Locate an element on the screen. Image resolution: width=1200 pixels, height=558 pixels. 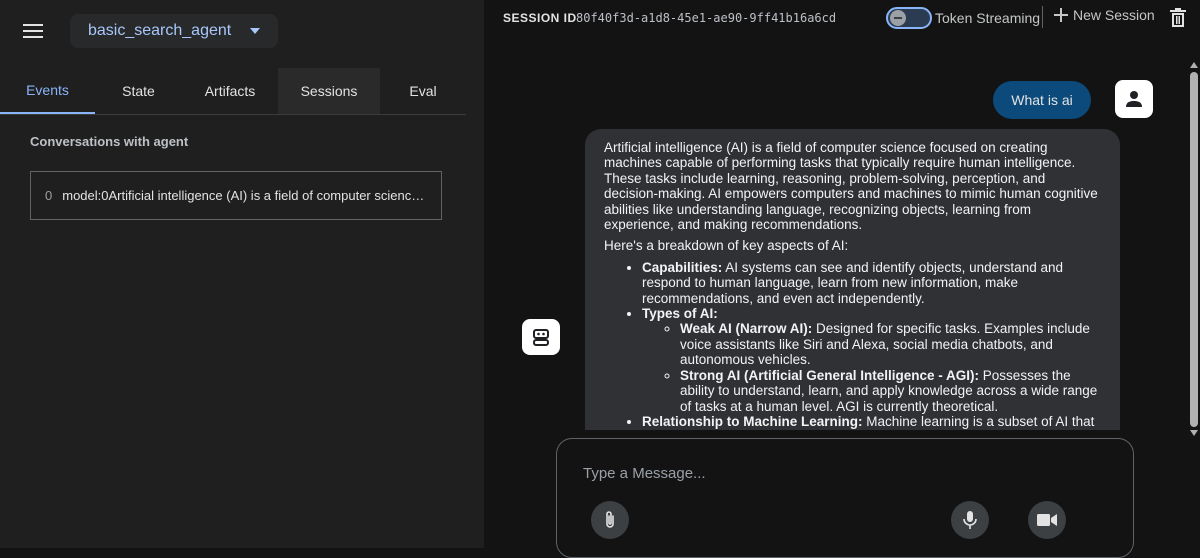
scrollbar-thumb is located at coordinates (1194, 249).